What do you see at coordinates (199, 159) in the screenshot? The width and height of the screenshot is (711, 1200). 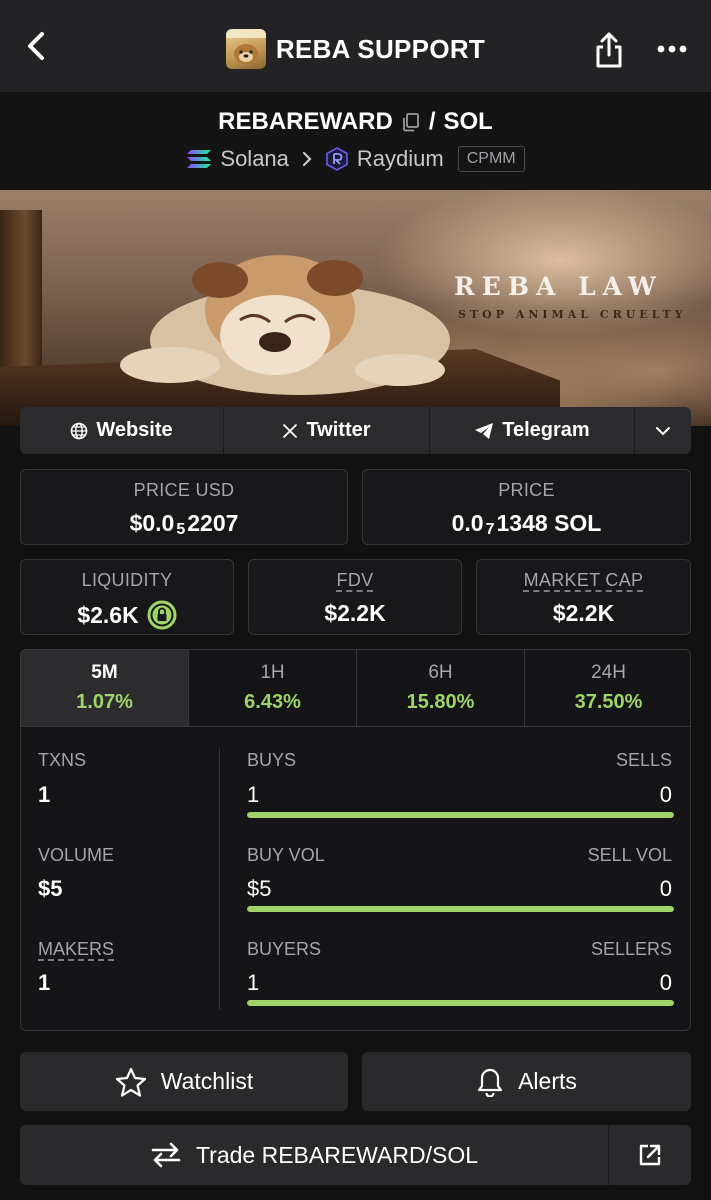 I see `solana-icon` at bounding box center [199, 159].